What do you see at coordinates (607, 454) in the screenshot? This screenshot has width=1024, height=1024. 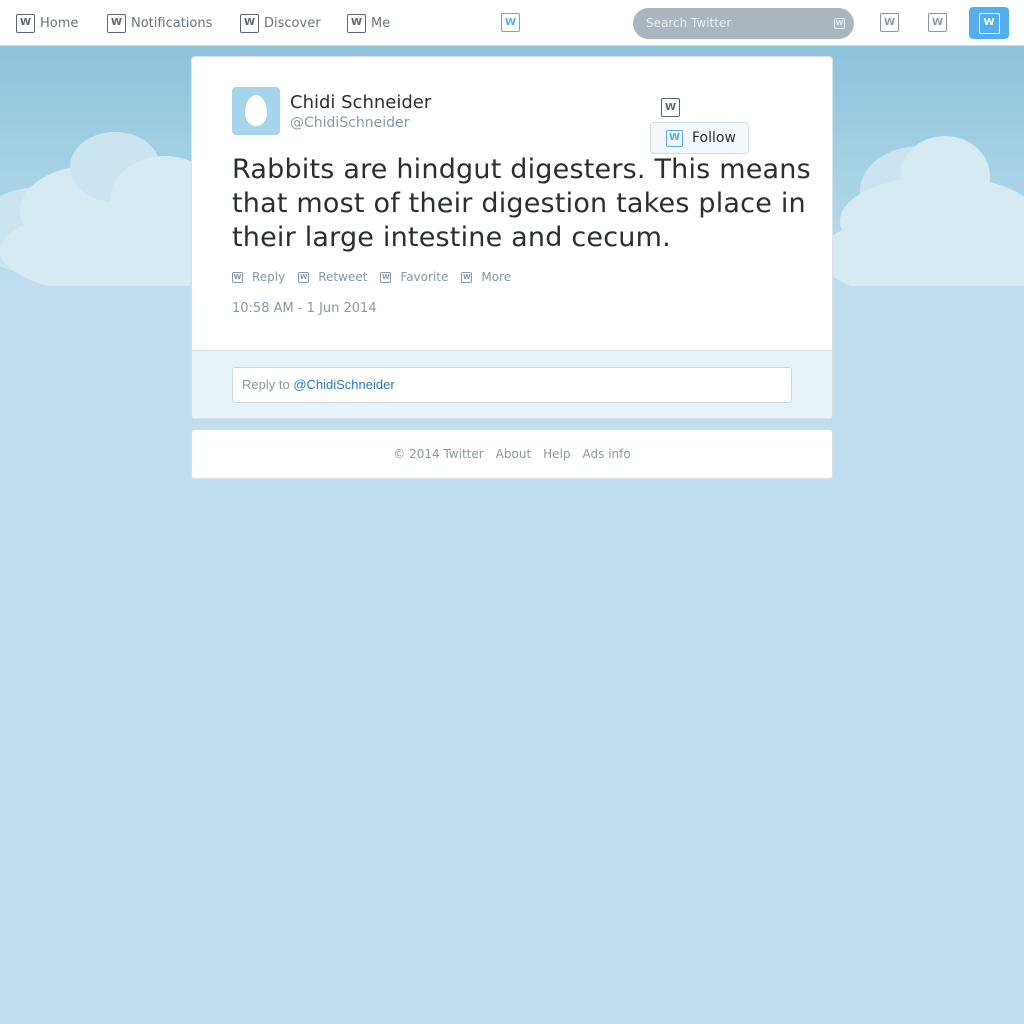 I see `footer-ads-info-link: Ads info` at bounding box center [607, 454].